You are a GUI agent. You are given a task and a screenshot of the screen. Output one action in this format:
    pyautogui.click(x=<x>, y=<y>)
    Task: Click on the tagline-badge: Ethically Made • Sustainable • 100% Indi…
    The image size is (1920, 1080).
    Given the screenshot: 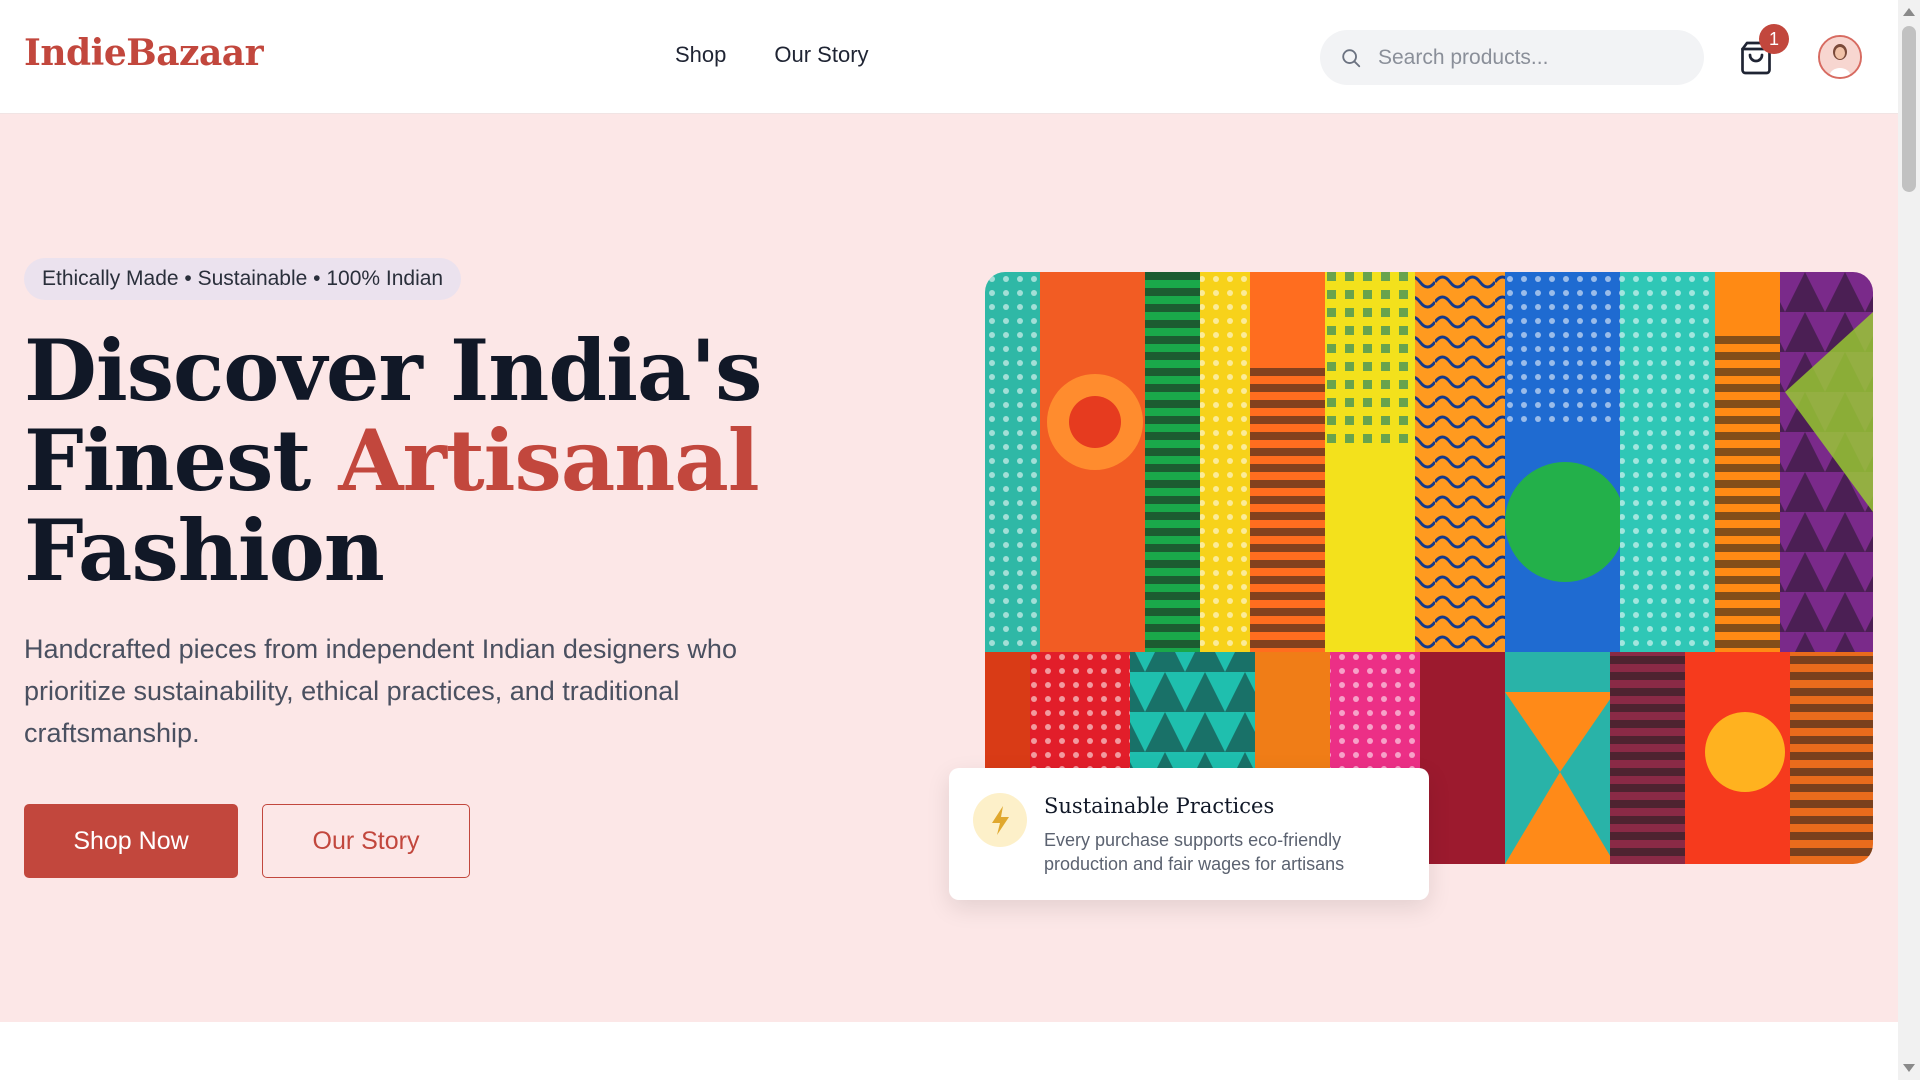 What is the action you would take?
    pyautogui.click(x=243, y=279)
    